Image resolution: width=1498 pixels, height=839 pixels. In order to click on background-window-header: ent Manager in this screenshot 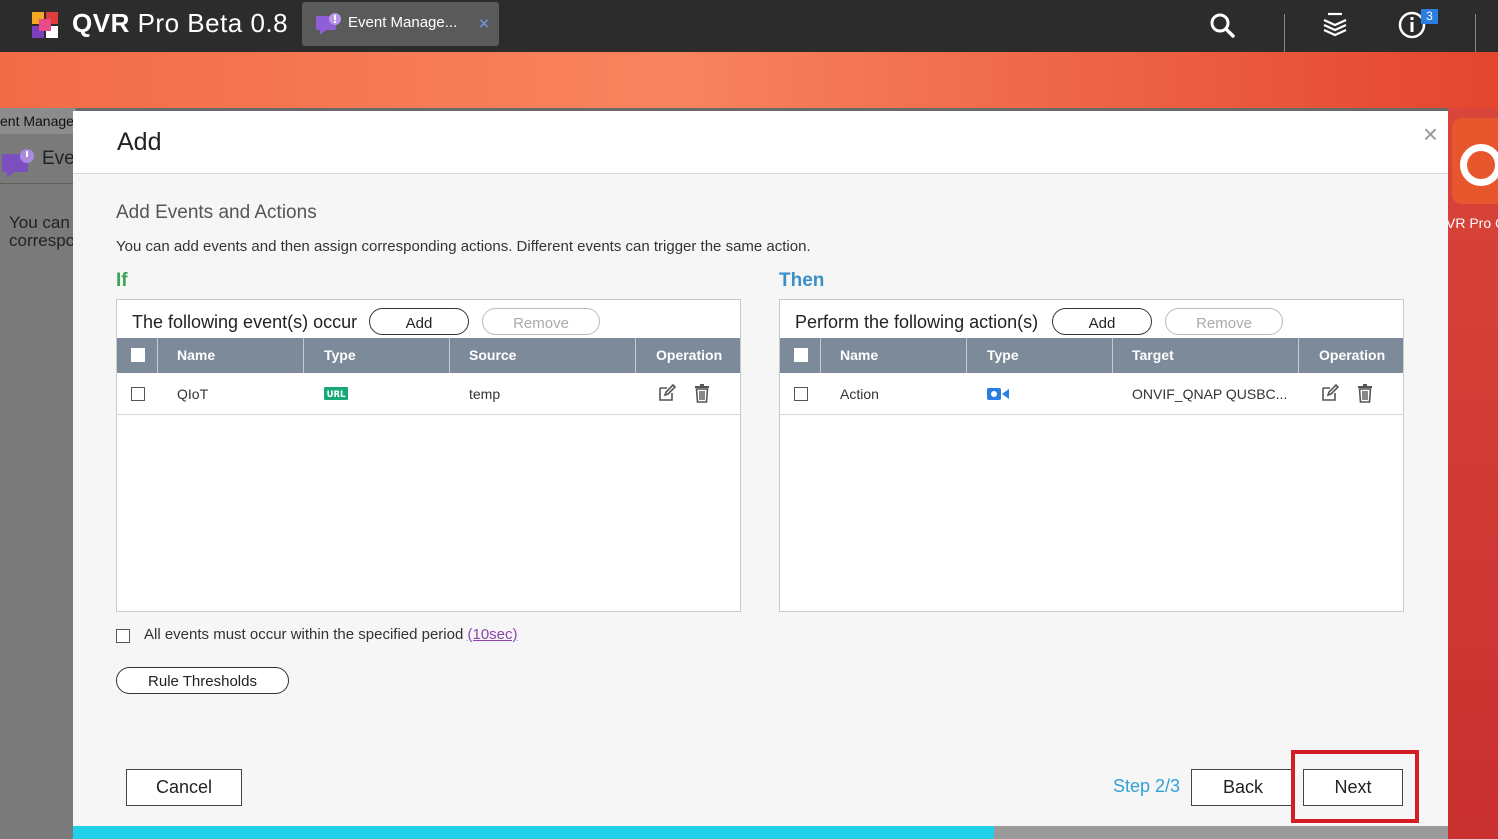, I will do `click(38, 121)`.